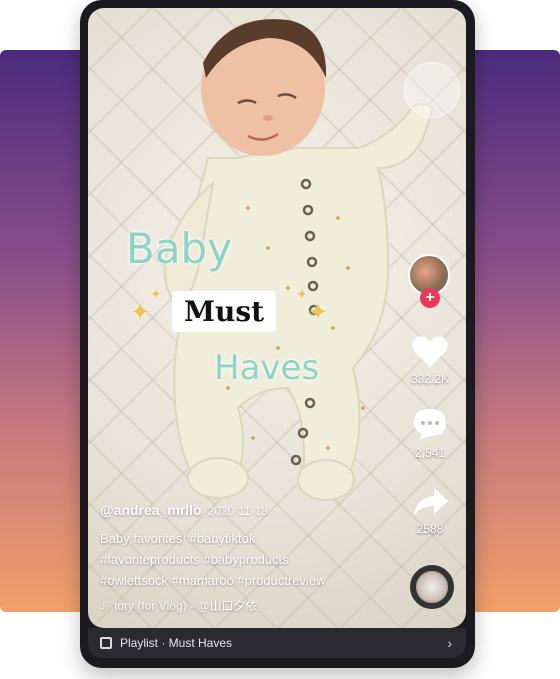 The width and height of the screenshot is (560, 679). I want to click on chevron-right-icon: ›, so click(449, 643).